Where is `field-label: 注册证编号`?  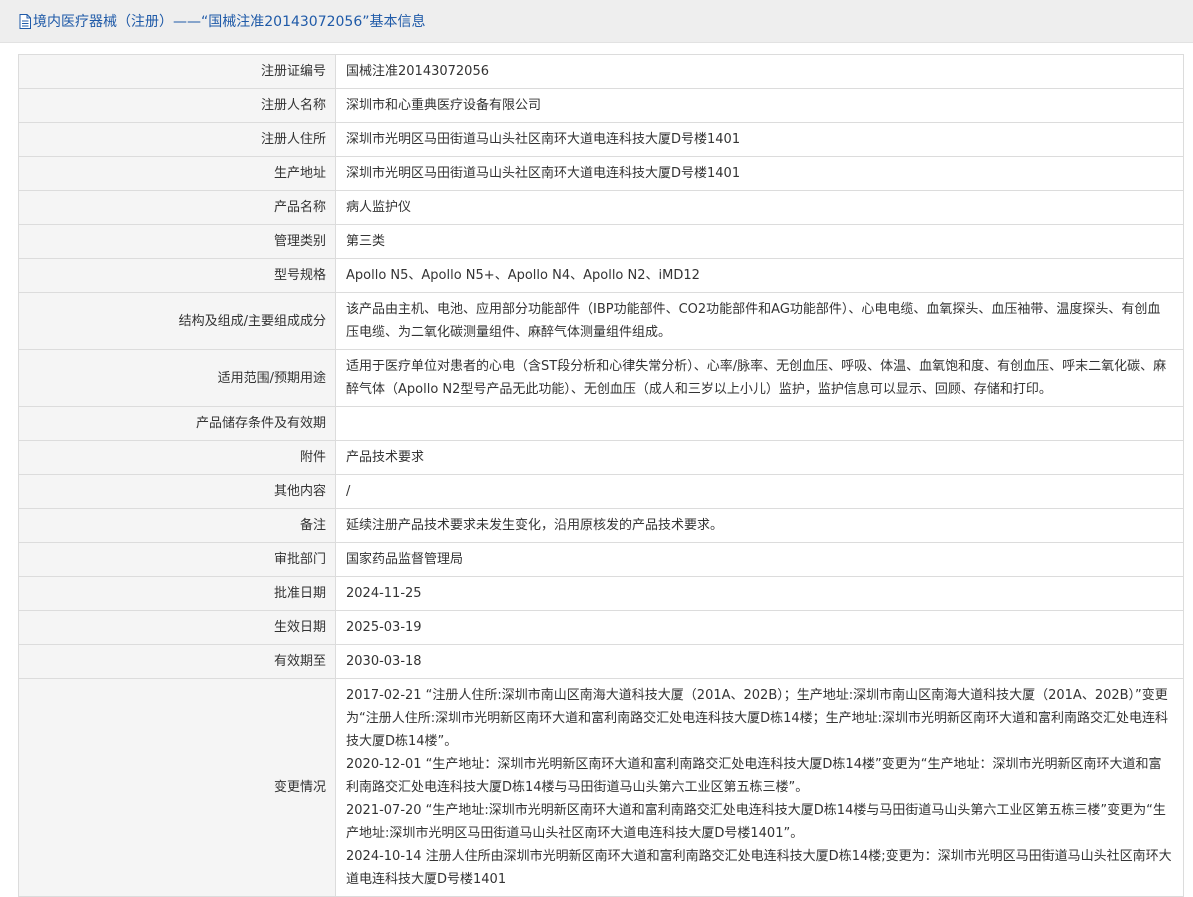 field-label: 注册证编号 is located at coordinates (177, 71).